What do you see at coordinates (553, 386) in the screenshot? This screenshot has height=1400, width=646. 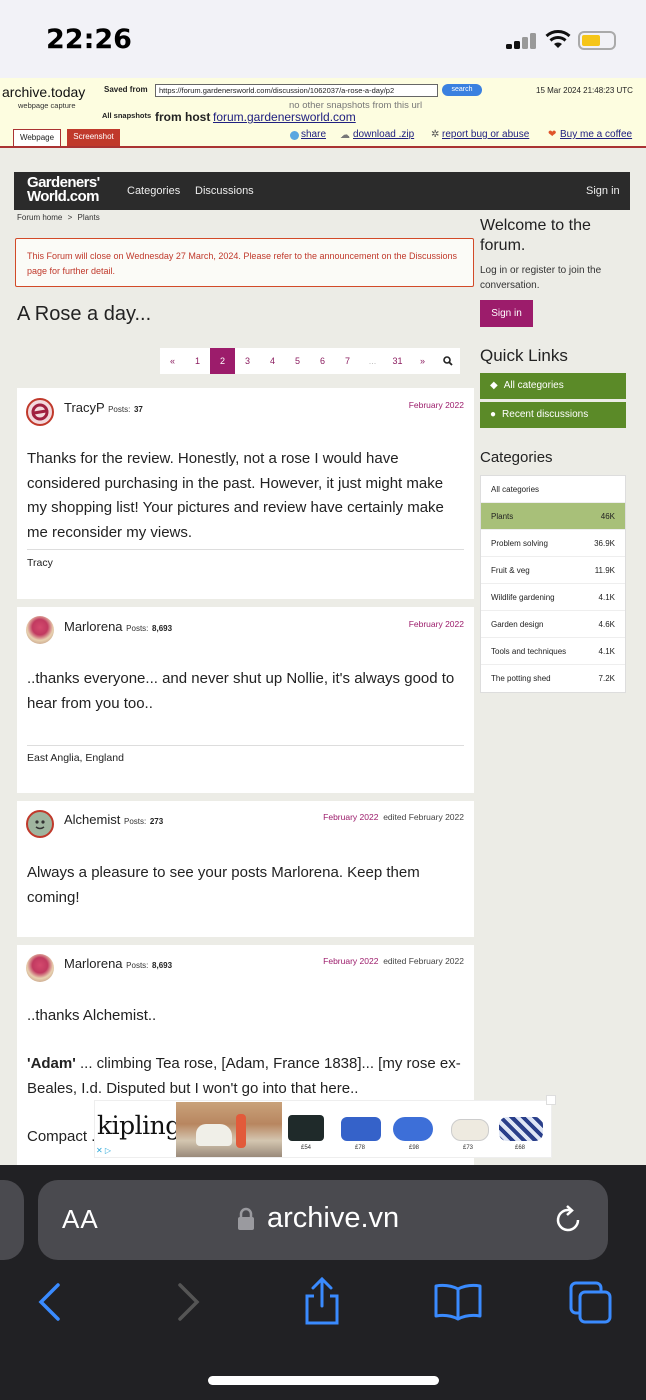 I see `quick-link-all-categories: ◆ All categories` at bounding box center [553, 386].